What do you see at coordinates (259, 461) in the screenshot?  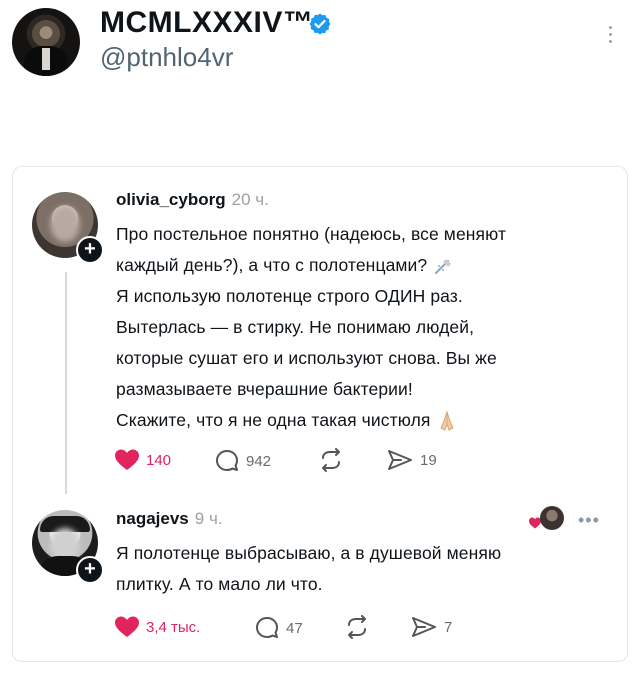 I see `comment-count: 942` at bounding box center [259, 461].